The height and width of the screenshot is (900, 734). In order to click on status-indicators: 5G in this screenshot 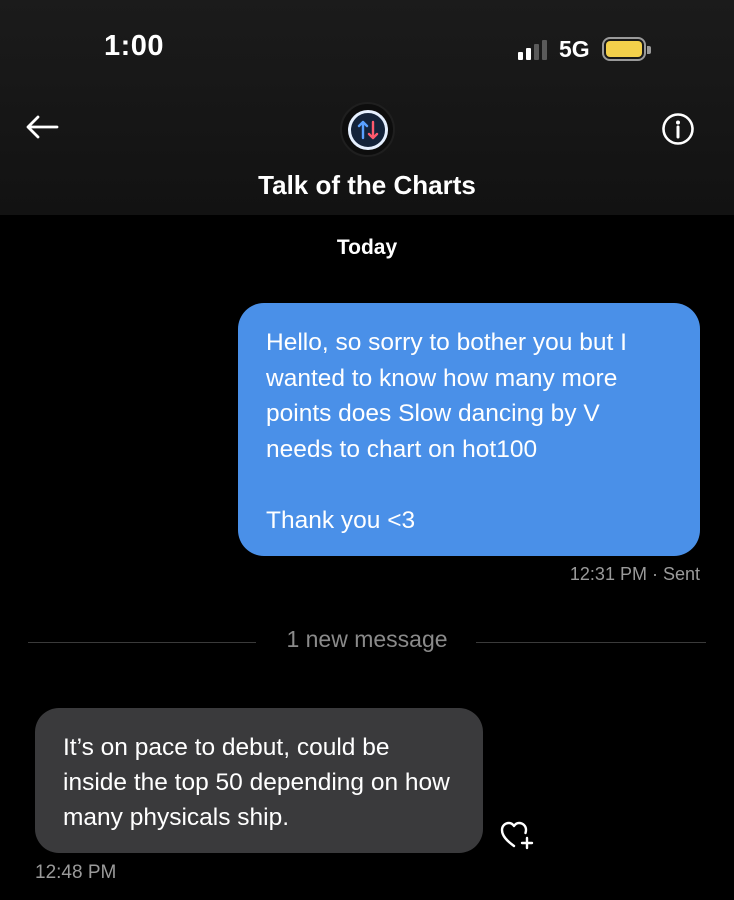, I will do `click(584, 49)`.